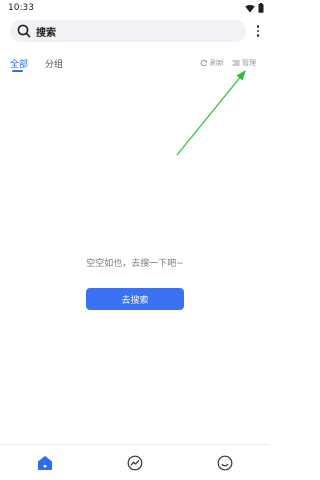  What do you see at coordinates (45, 463) in the screenshot?
I see `home-icon` at bounding box center [45, 463].